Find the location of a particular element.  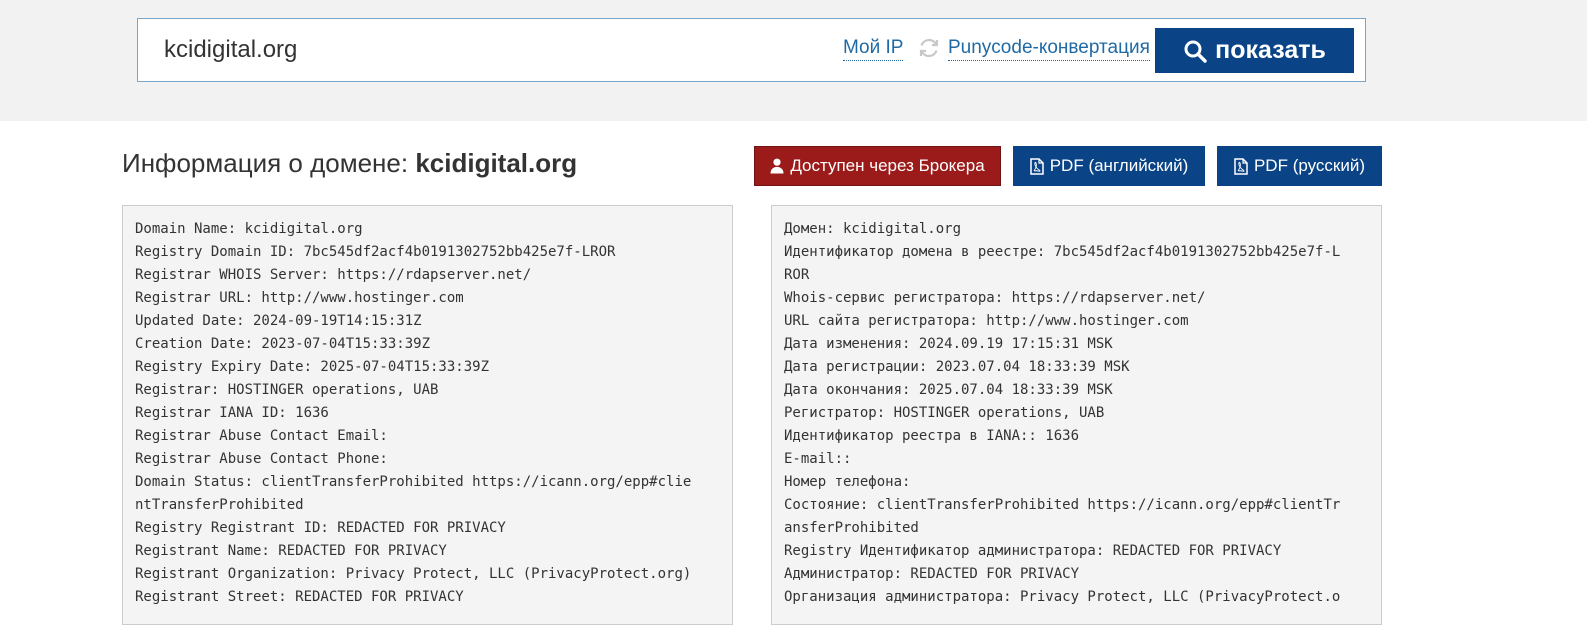

whois-line: Администратор: REDACTED FOR PRIVACY is located at coordinates (932, 574).